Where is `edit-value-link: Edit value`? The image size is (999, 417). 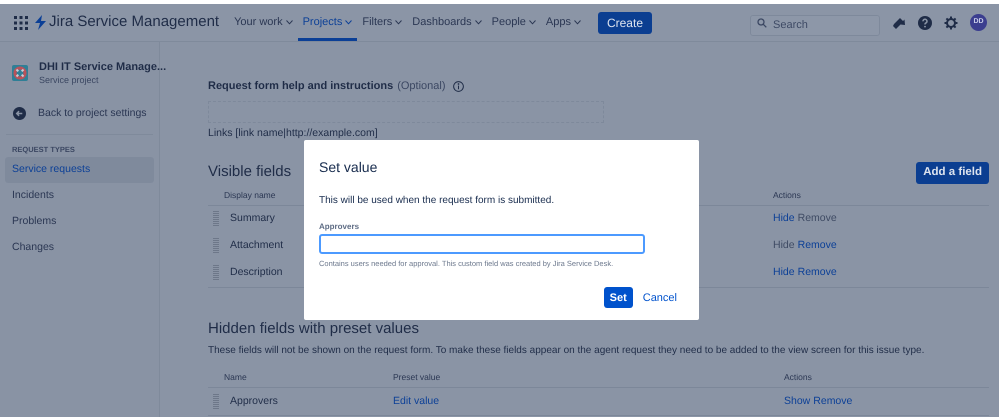 edit-value-link: Edit value is located at coordinates (416, 400).